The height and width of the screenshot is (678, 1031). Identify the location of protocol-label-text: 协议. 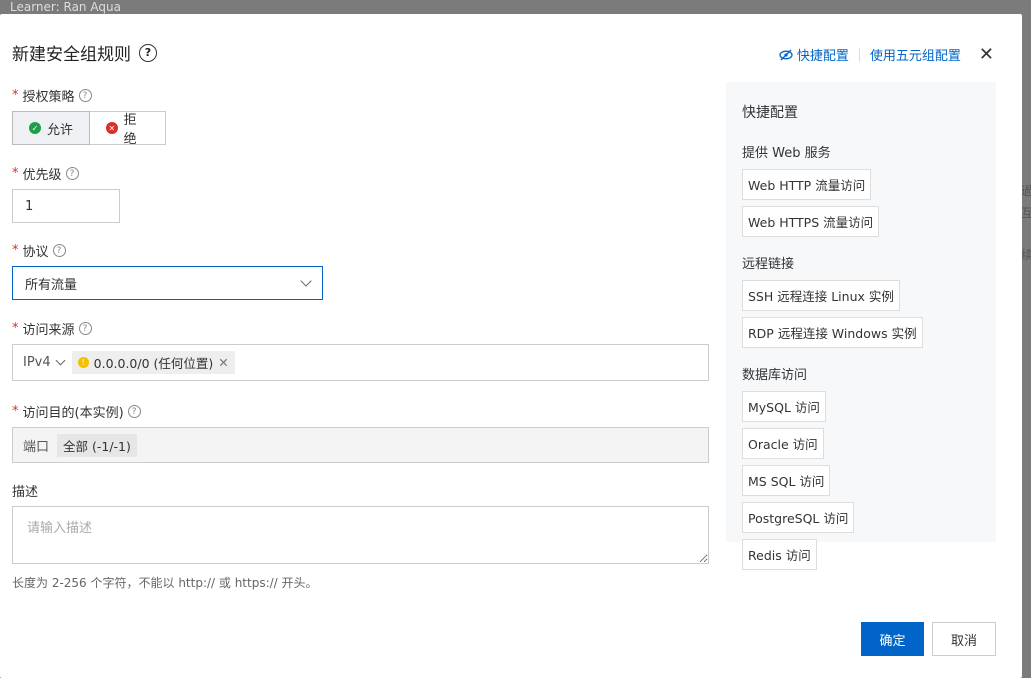
(35, 252).